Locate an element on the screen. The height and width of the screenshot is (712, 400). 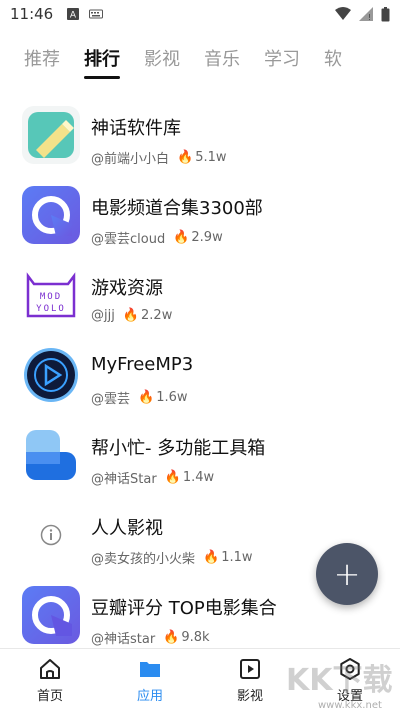
nav-settings: 设置 is located at coordinates (350, 680).